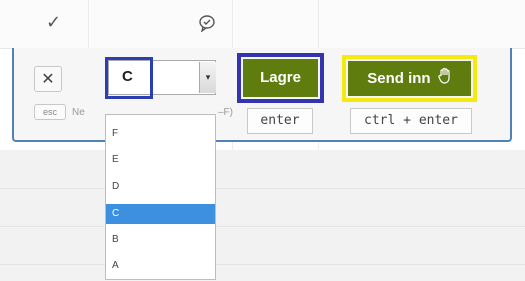 Image resolution: width=525 pixels, height=281 pixels. I want to click on esc-shortcut-hint: esc, so click(50, 112).